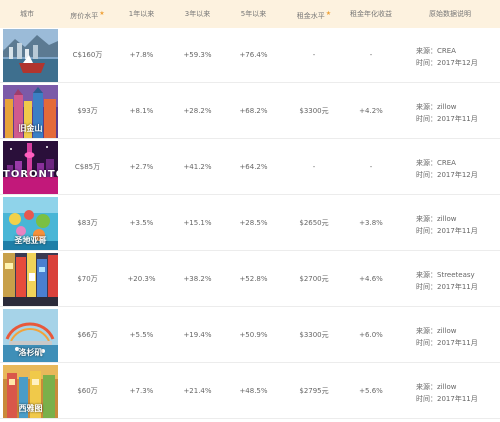 This screenshot has height=422, width=500. What do you see at coordinates (87, 223) in the screenshot?
I see `price-value: $83万` at bounding box center [87, 223].